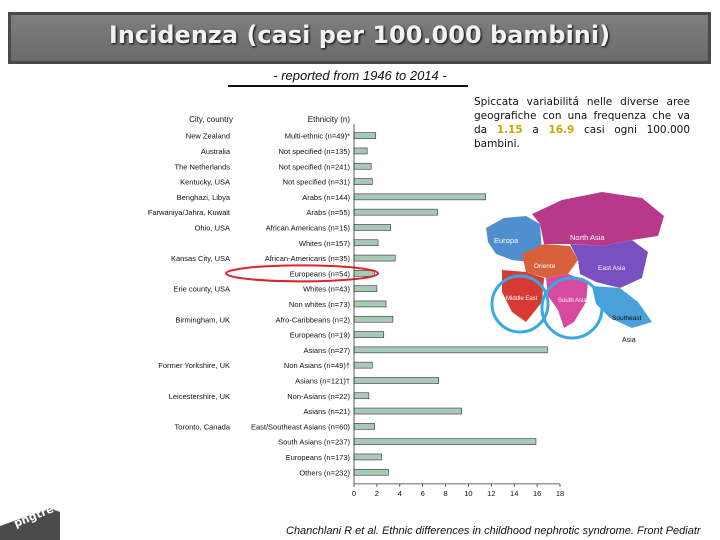 The height and width of the screenshot is (540, 720). I want to click on city-label: New Zealand, so click(208, 136).